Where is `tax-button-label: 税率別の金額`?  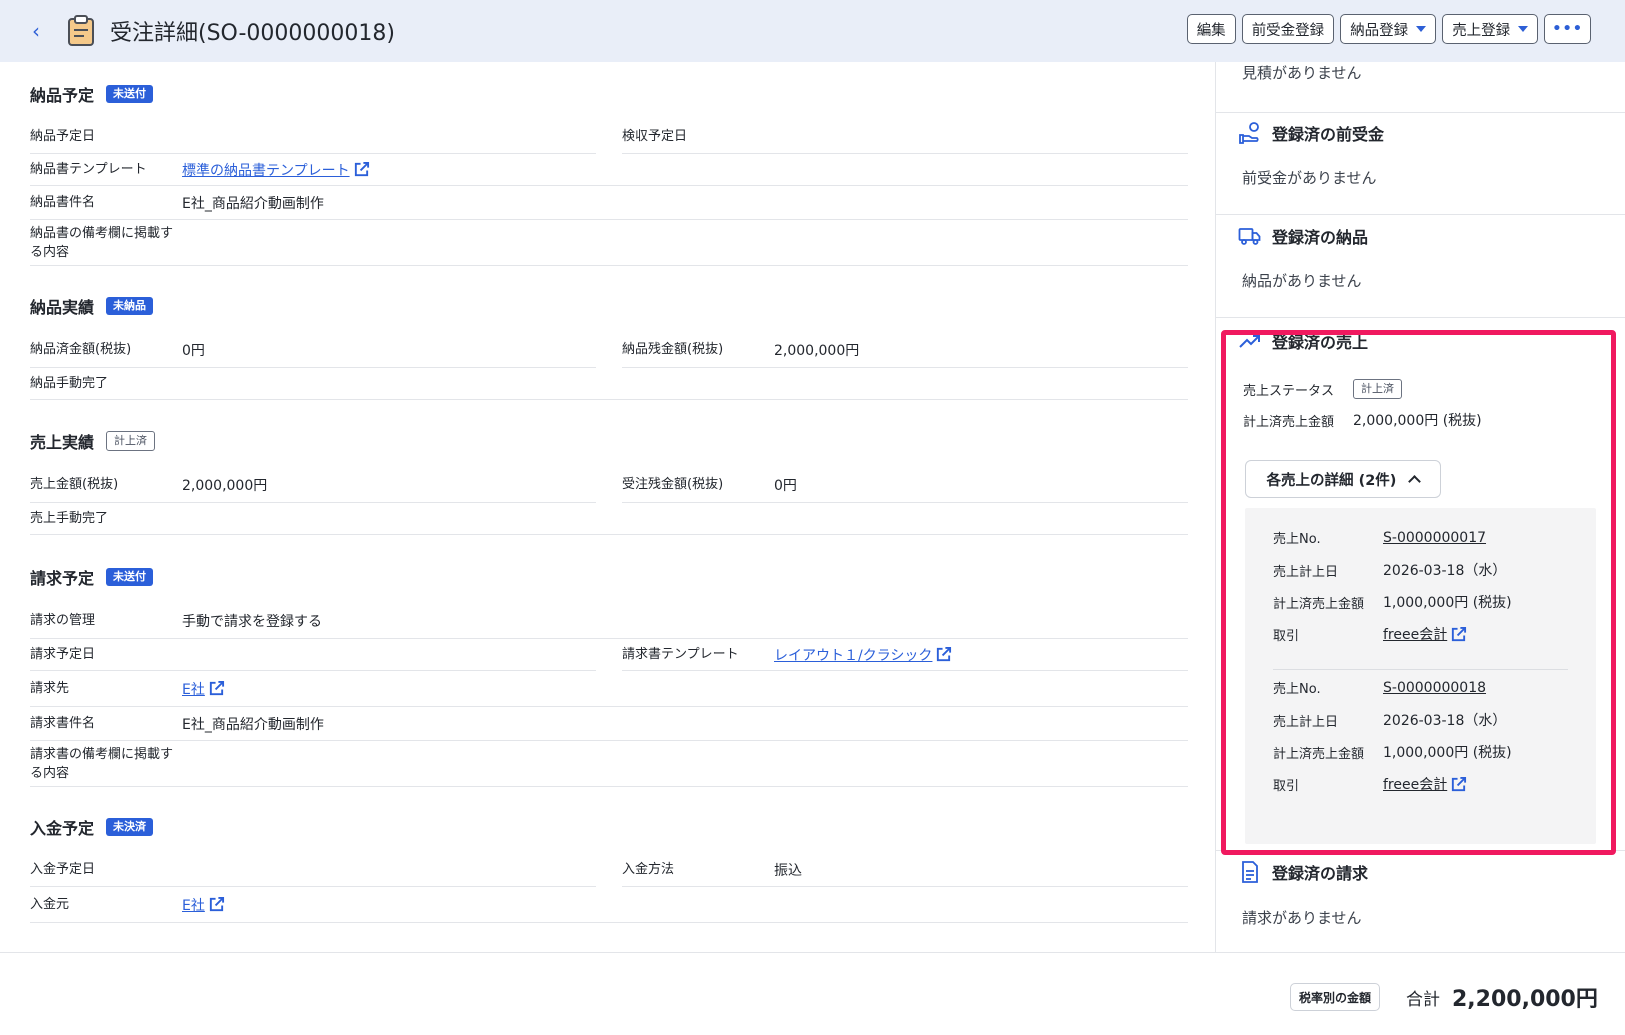 tax-button-label: 税率別の金額 is located at coordinates (1335, 997).